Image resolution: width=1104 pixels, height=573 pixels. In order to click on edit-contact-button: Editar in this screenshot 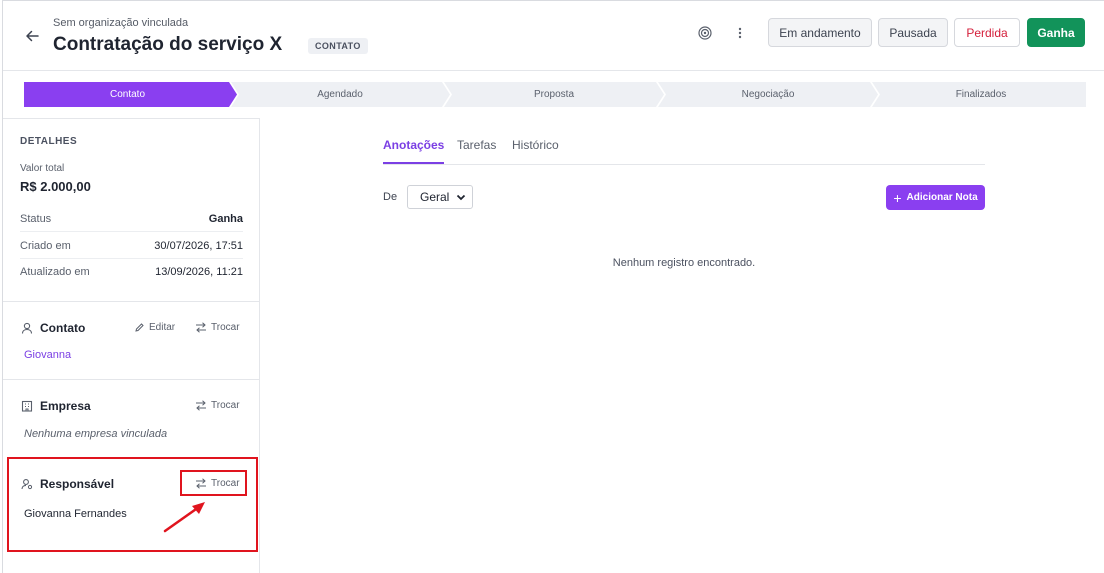, I will do `click(154, 327)`.